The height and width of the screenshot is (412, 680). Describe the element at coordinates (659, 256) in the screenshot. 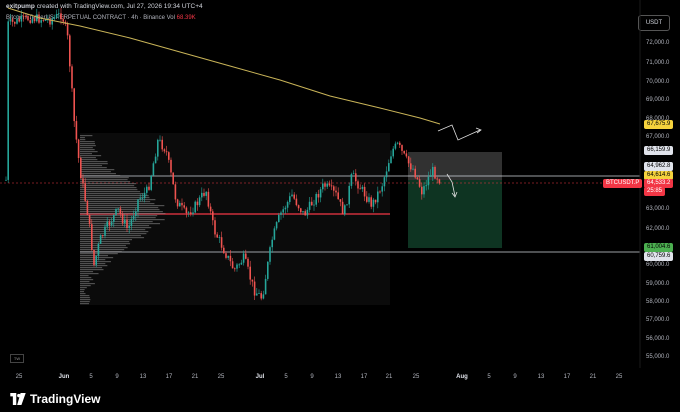

I see `level-price-tag: 60,759.6` at that location.